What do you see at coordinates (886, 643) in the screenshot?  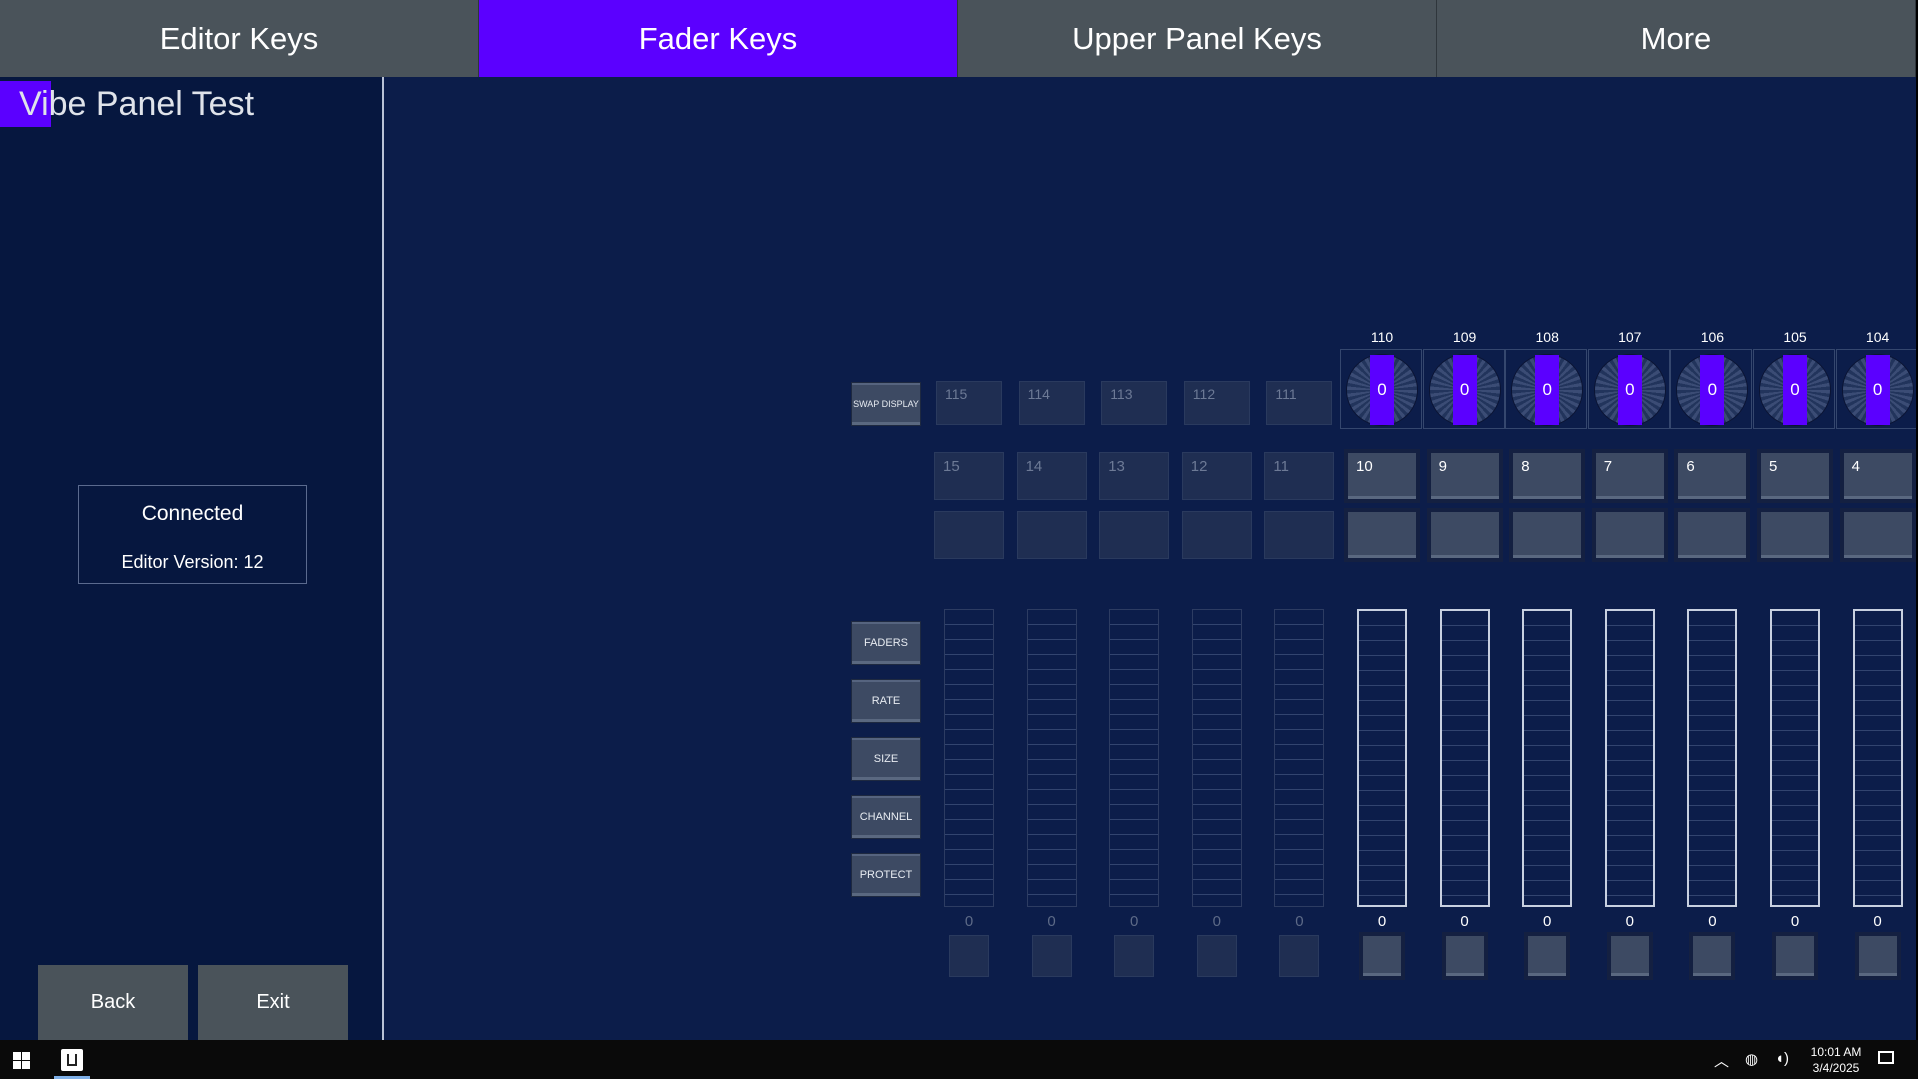 I see `faders-button: FADERS` at bounding box center [886, 643].